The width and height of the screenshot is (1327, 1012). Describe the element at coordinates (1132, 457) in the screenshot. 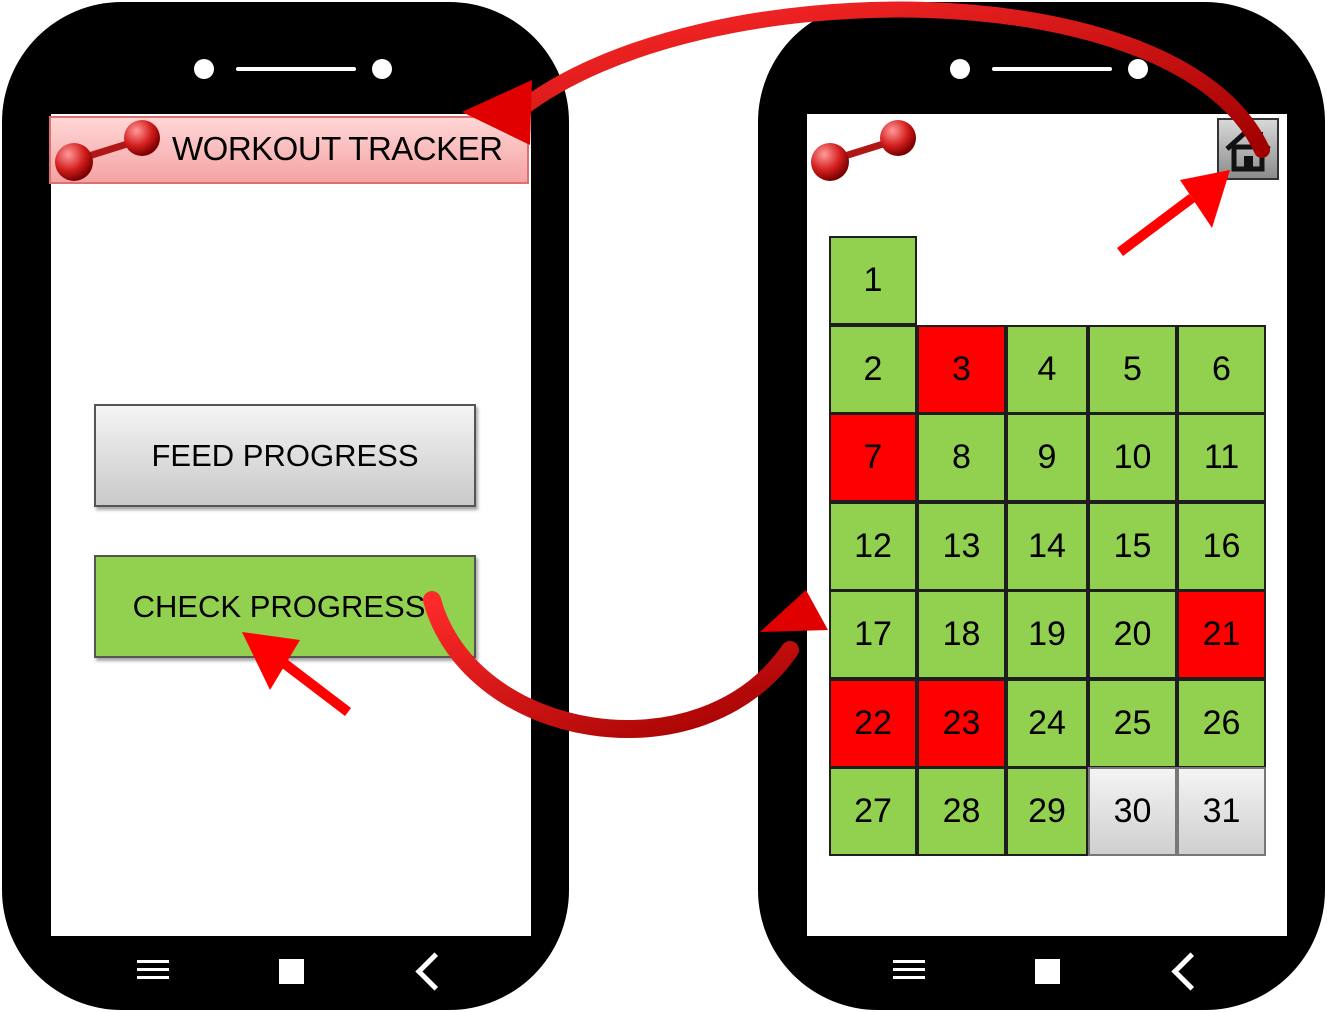

I see `calendar-day-10: 10` at that location.